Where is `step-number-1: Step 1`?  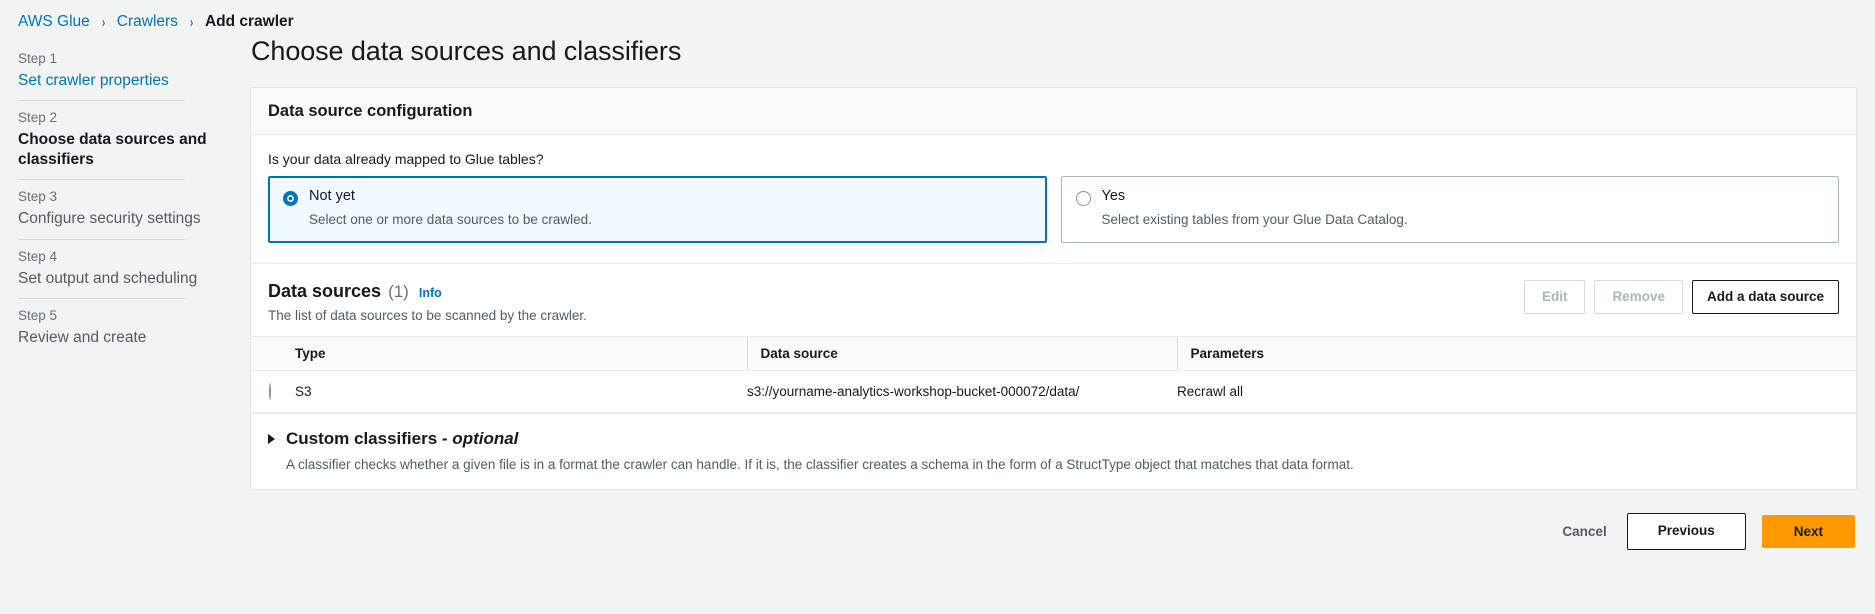
step-number-1: Step 1 is located at coordinates (38, 58).